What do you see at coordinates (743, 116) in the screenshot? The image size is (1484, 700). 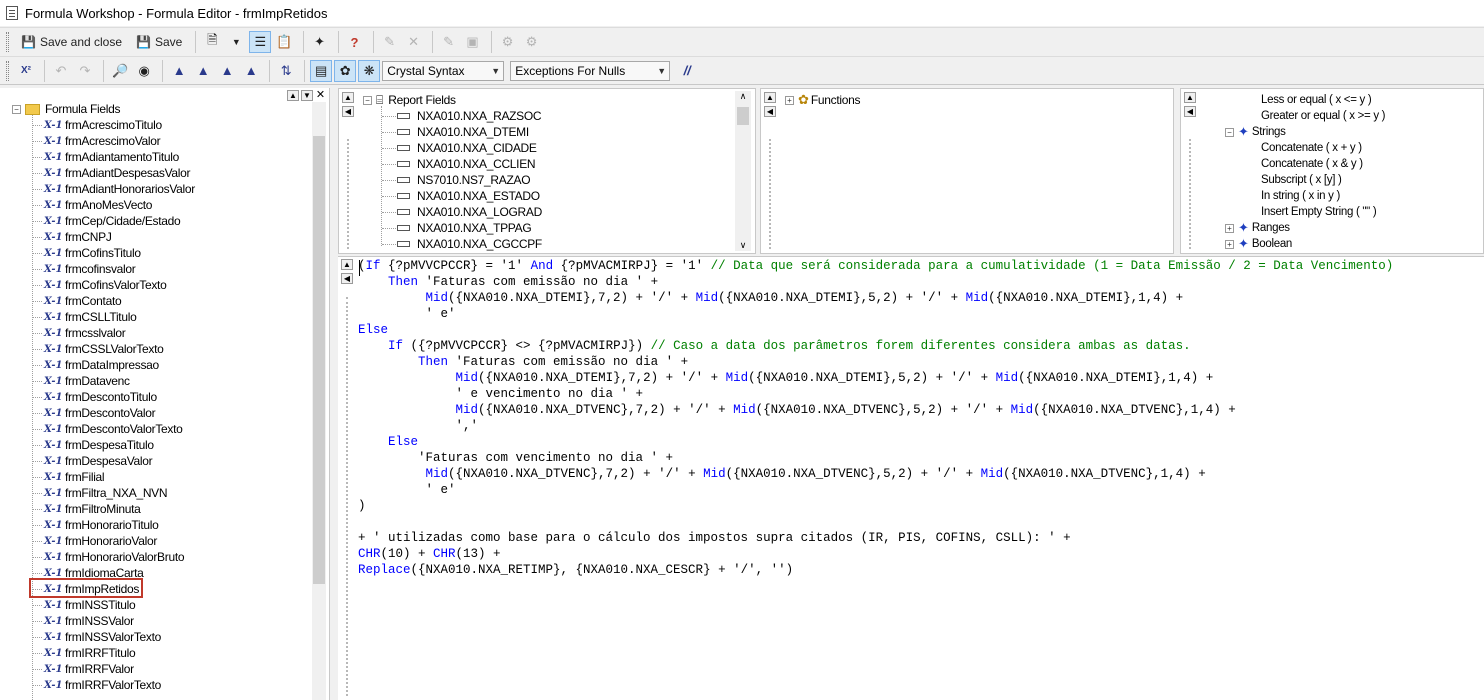 I see `report-fields-scrollbar-thumb` at bounding box center [743, 116].